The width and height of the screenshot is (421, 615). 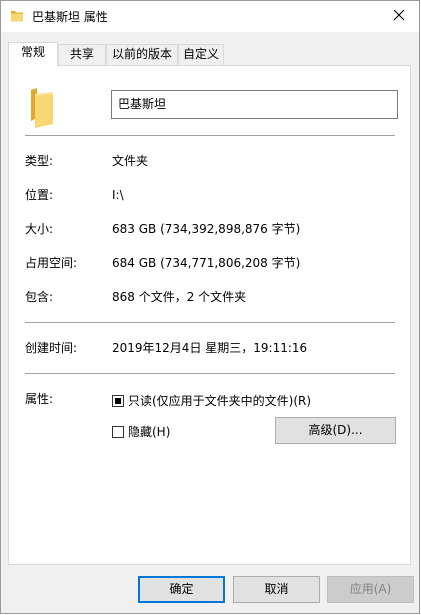 I want to click on hidden-label: 隐藏(H), so click(x=149, y=432).